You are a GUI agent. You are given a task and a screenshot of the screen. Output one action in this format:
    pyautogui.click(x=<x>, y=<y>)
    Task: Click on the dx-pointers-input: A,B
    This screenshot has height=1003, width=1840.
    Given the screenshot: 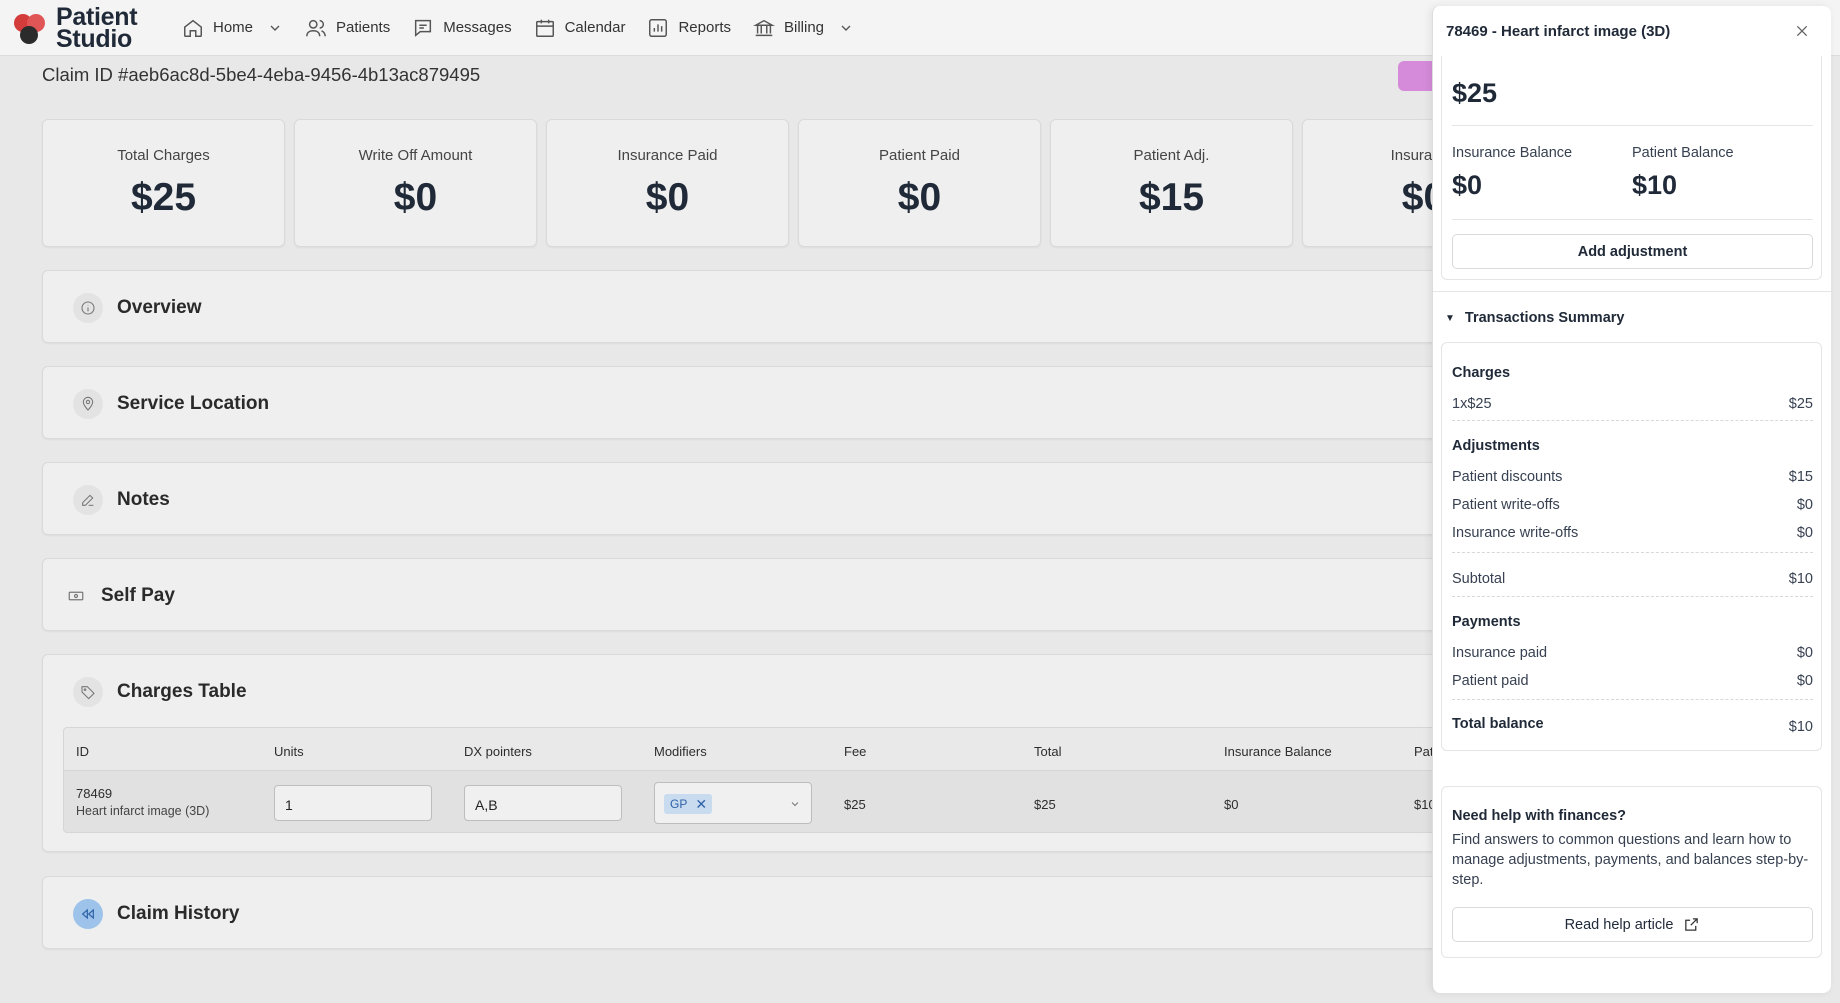 What is the action you would take?
    pyautogui.click(x=543, y=803)
    